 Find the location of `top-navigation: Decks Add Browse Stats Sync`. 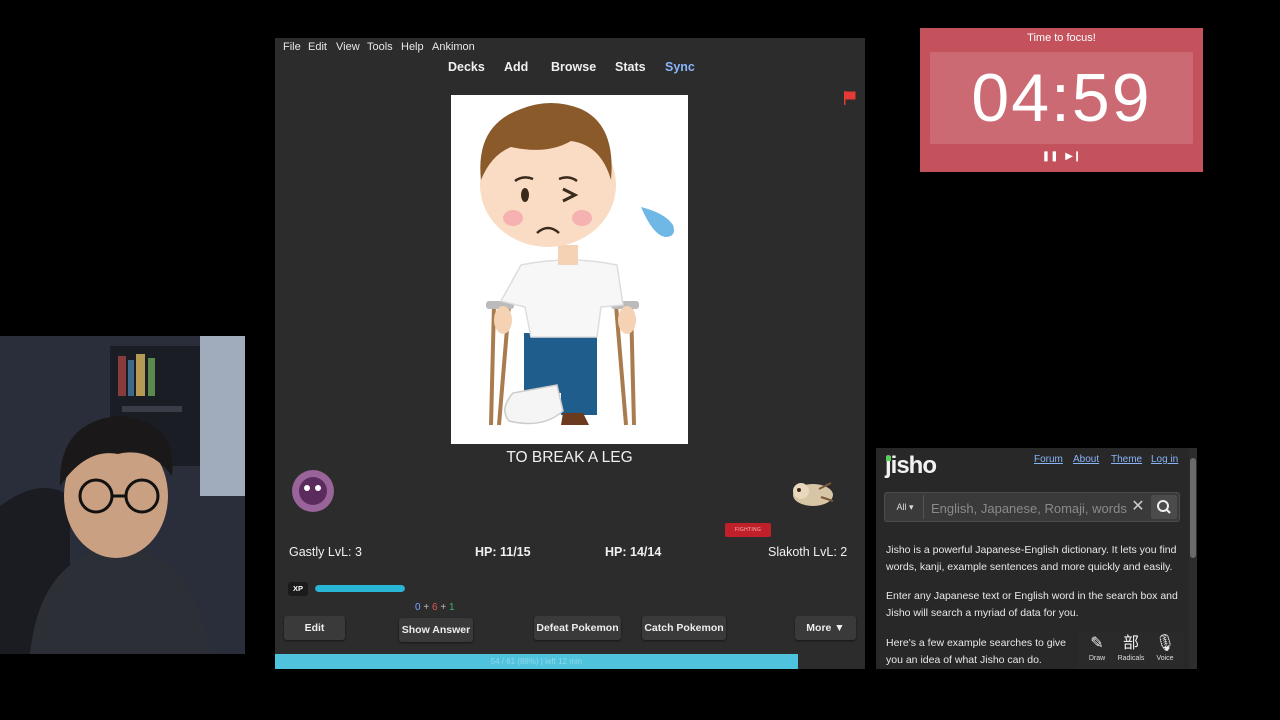

top-navigation: Decks Add Browse Stats Sync is located at coordinates (570, 69).